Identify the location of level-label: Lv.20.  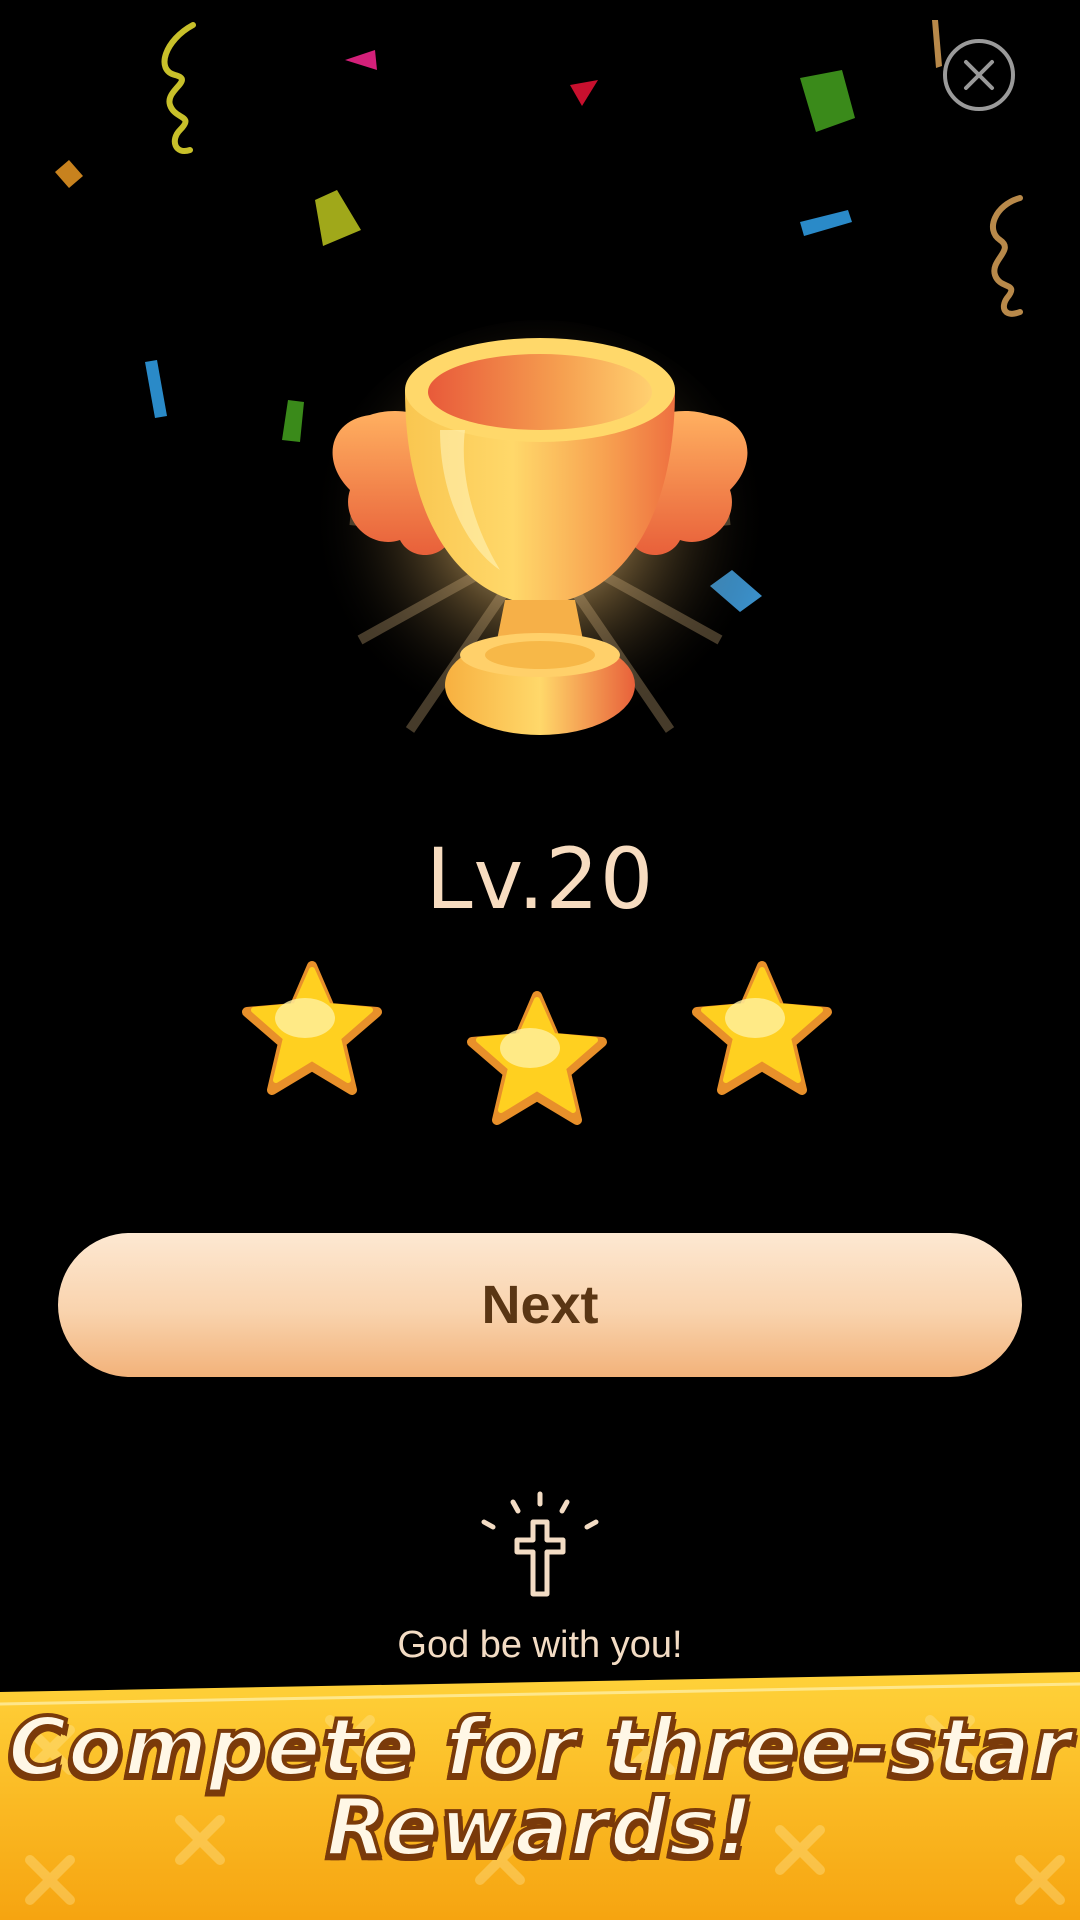
(540, 879).